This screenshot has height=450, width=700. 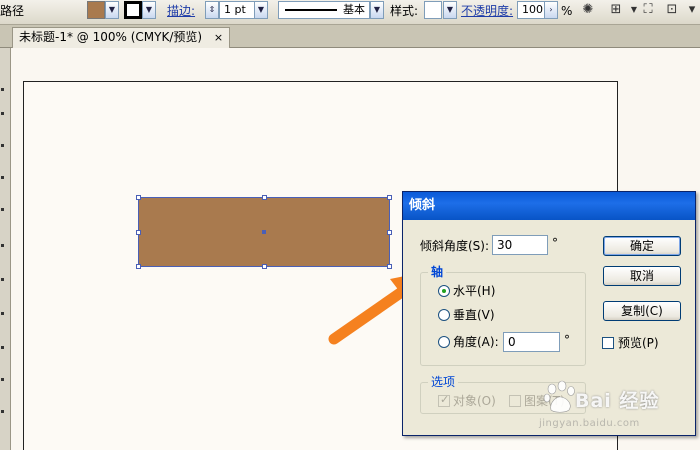 What do you see at coordinates (455, 246) in the screenshot?
I see `shear-angle-label: 倾斜角度(S):` at bounding box center [455, 246].